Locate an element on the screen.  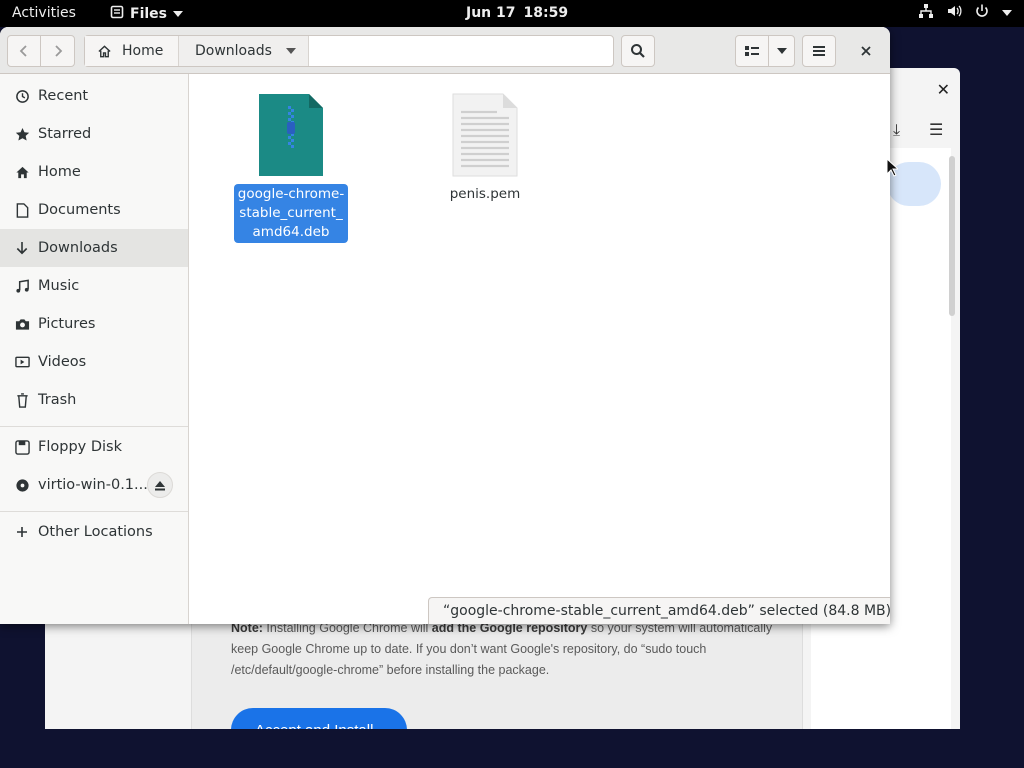
sidebar-item-label: Videos is located at coordinates (62, 362).